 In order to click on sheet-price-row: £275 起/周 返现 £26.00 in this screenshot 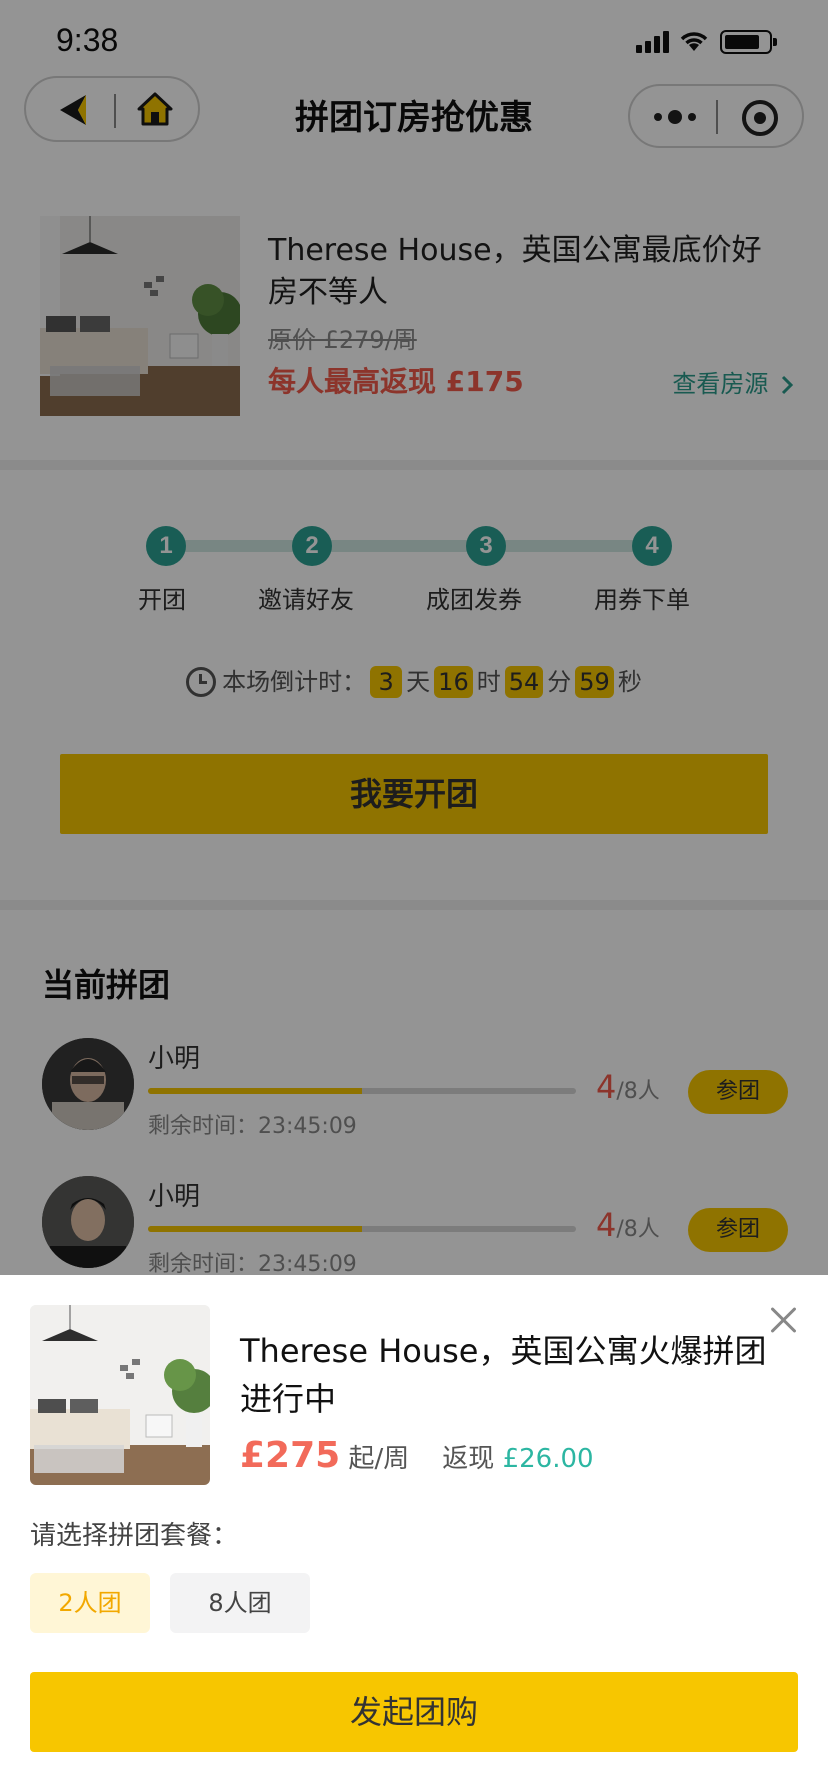, I will do `click(417, 1455)`.